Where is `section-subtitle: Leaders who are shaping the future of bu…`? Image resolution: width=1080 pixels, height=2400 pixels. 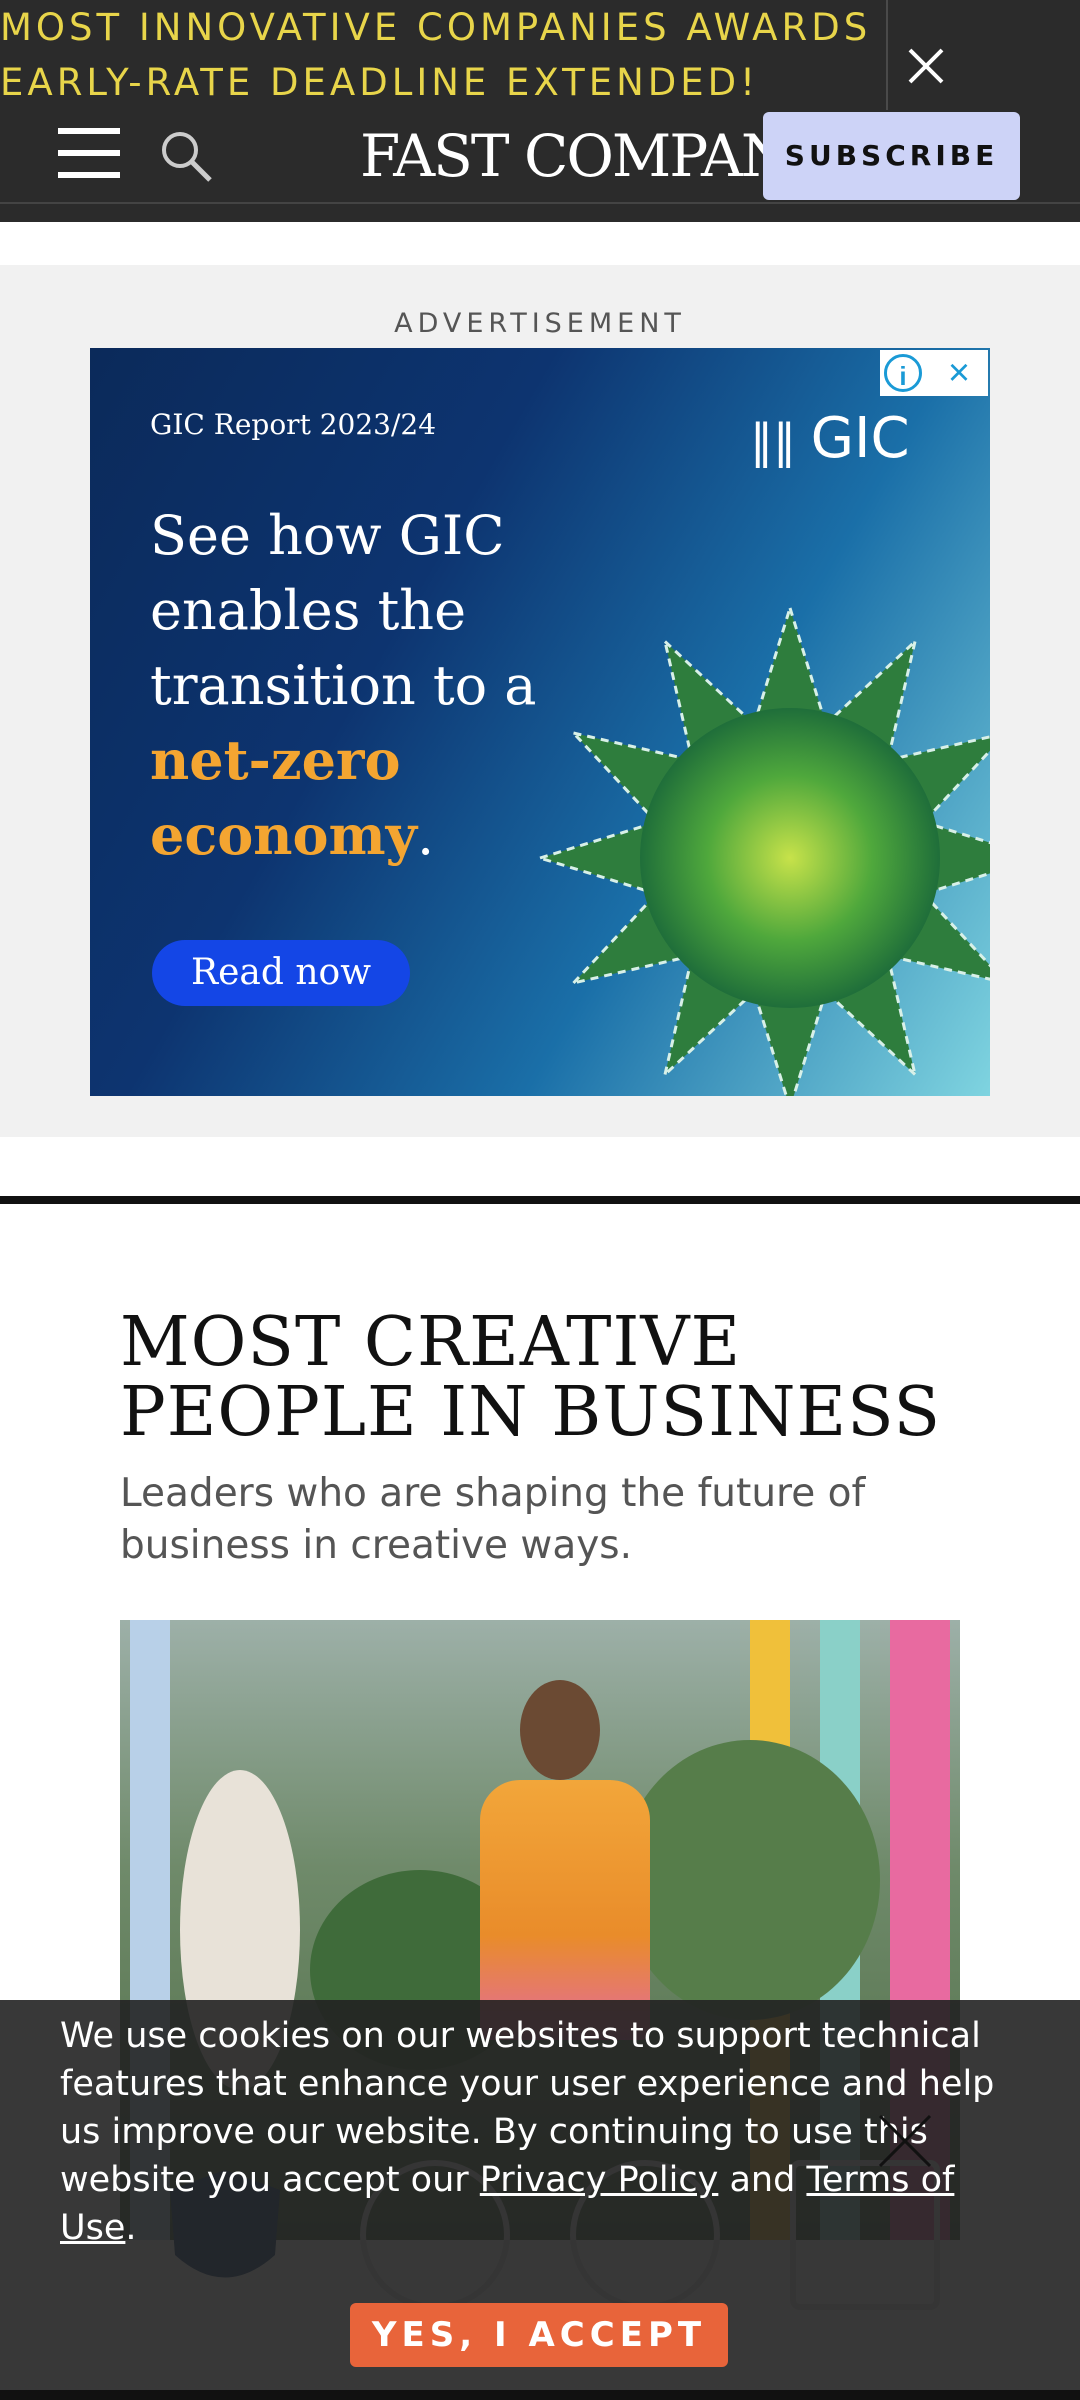 section-subtitle: Leaders who are shaping the future of bu… is located at coordinates (493, 1519).